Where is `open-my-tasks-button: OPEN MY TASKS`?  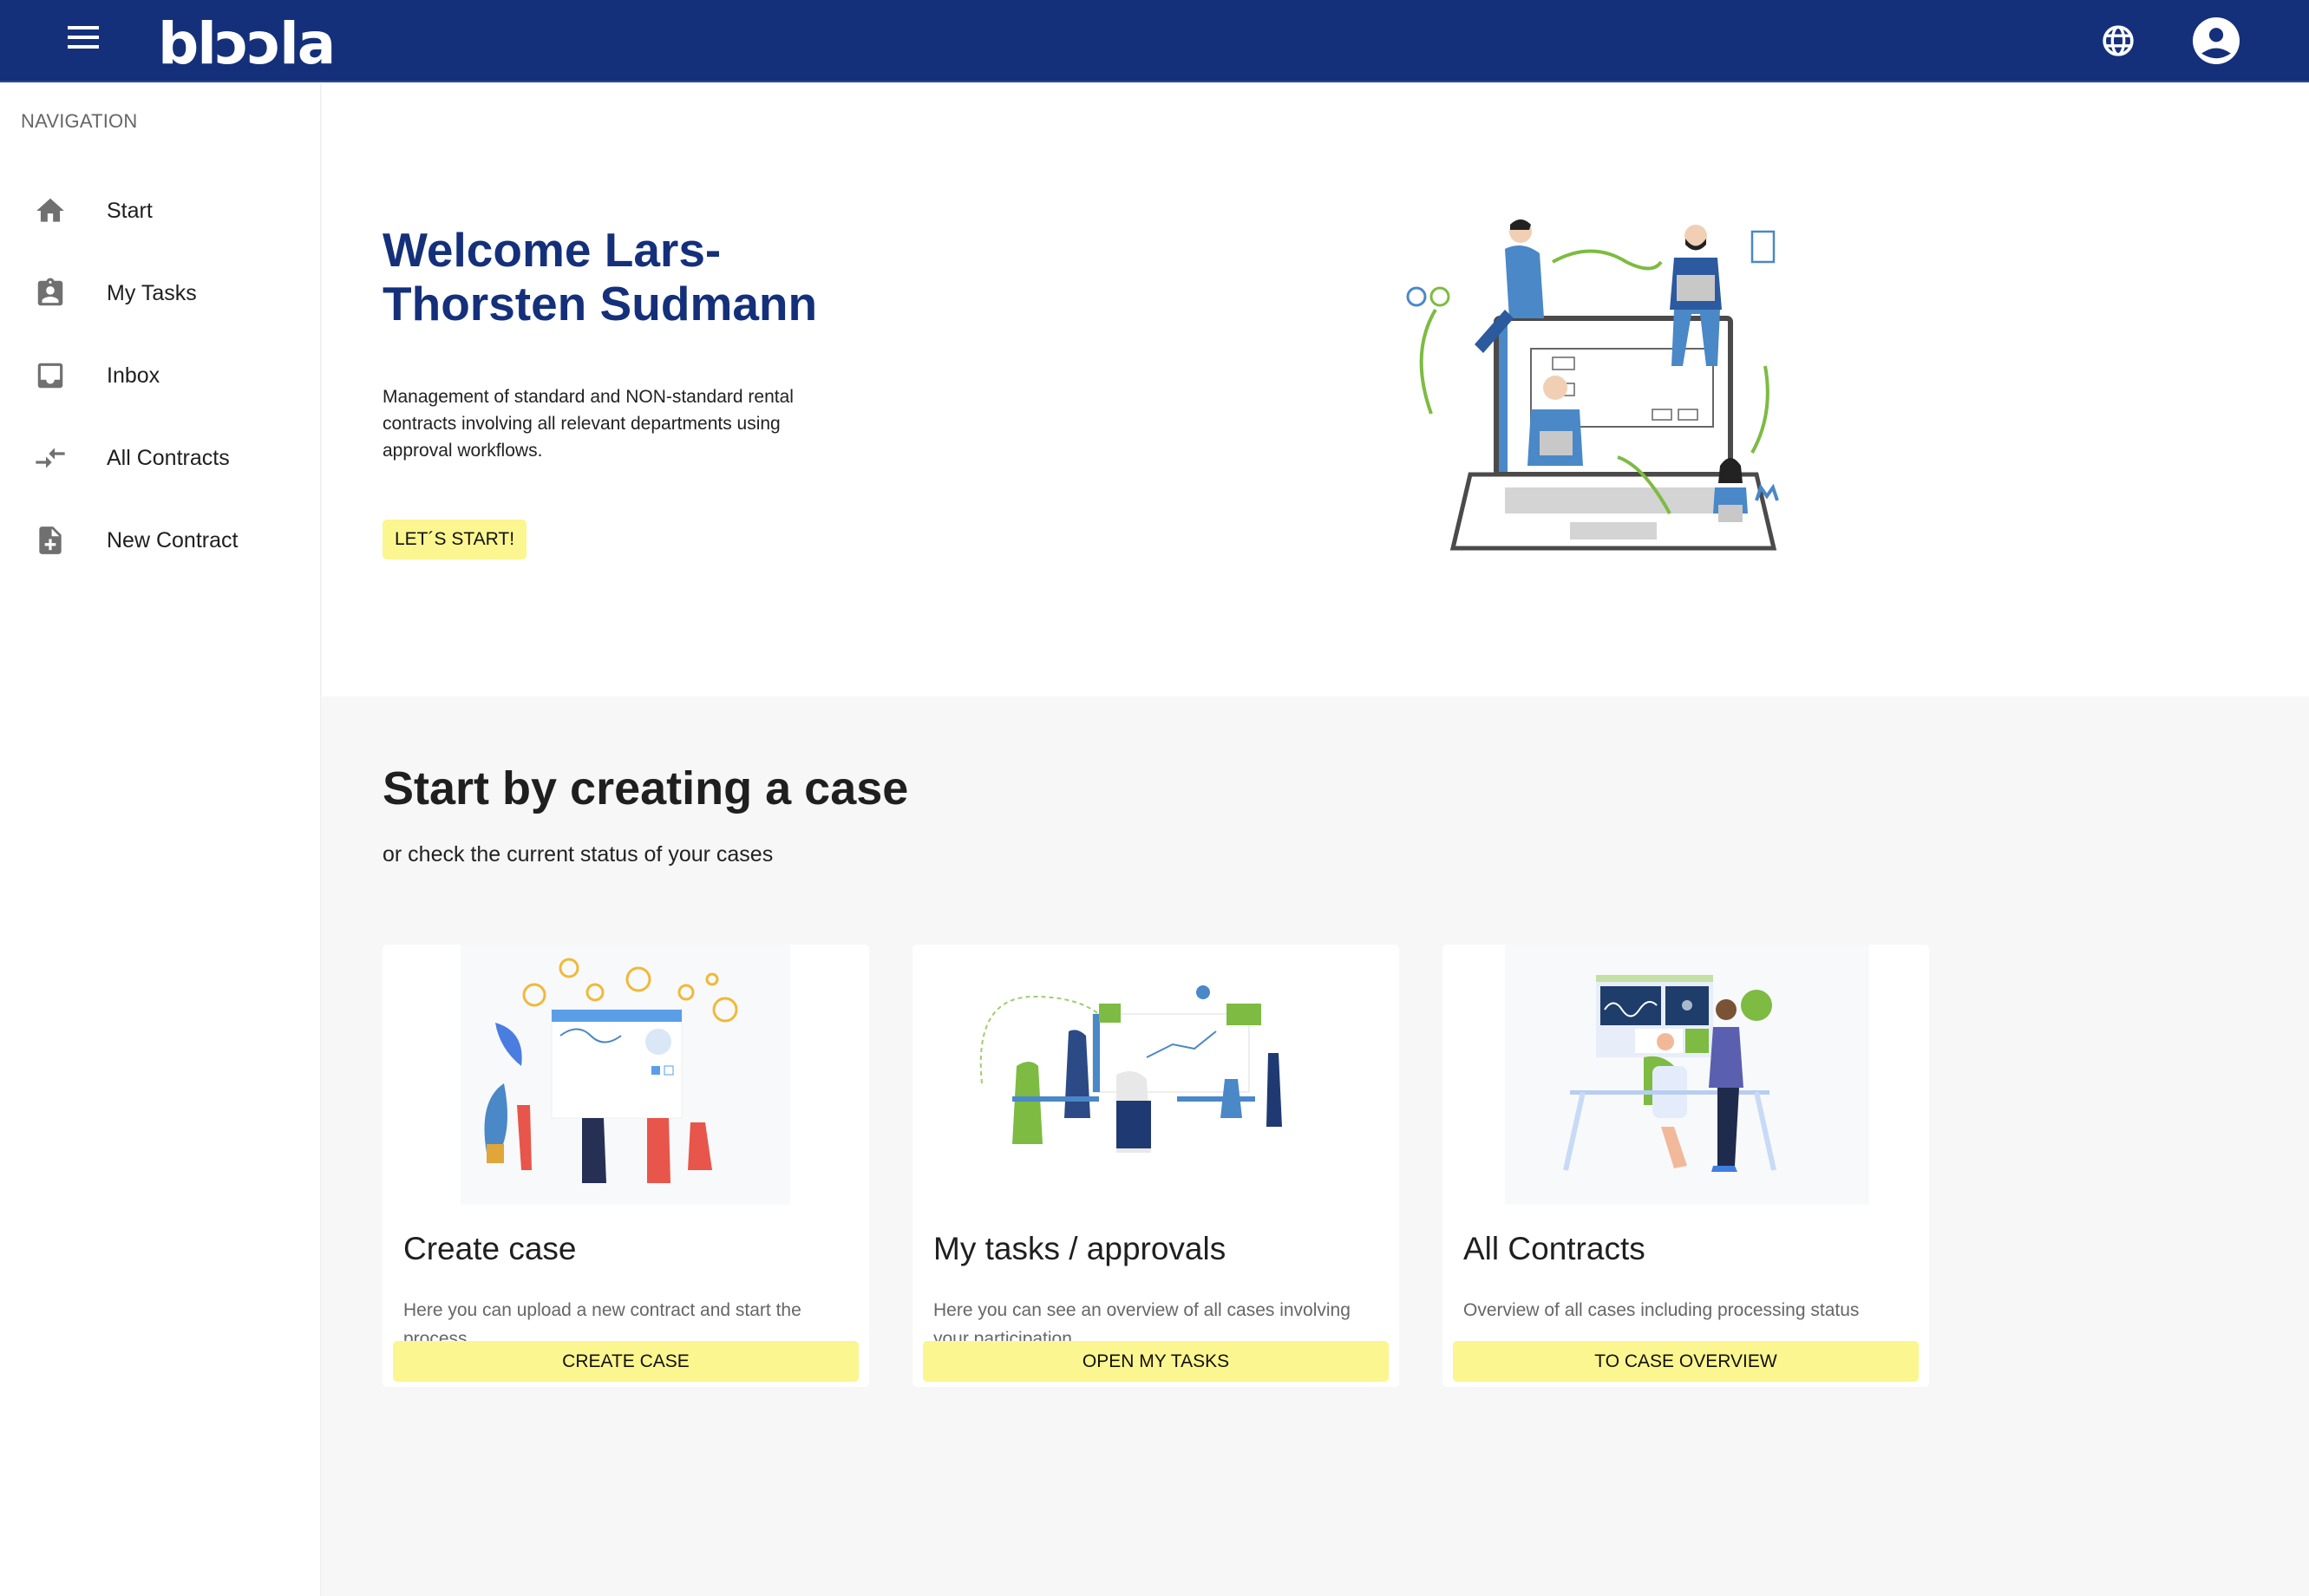
open-my-tasks-button: OPEN MY TASKS is located at coordinates (1156, 1361).